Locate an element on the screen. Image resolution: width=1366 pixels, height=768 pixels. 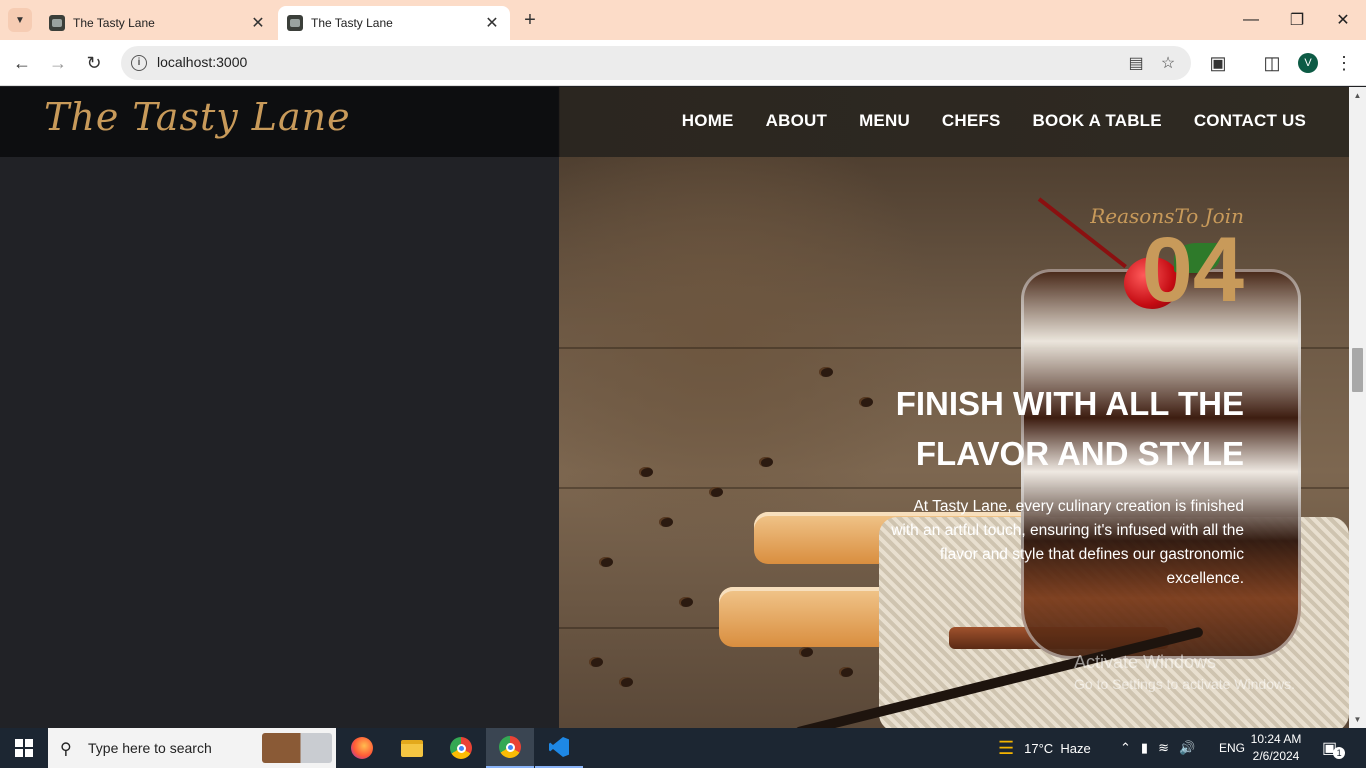
taskbar-chrome-active is located at coordinates (510, 748).